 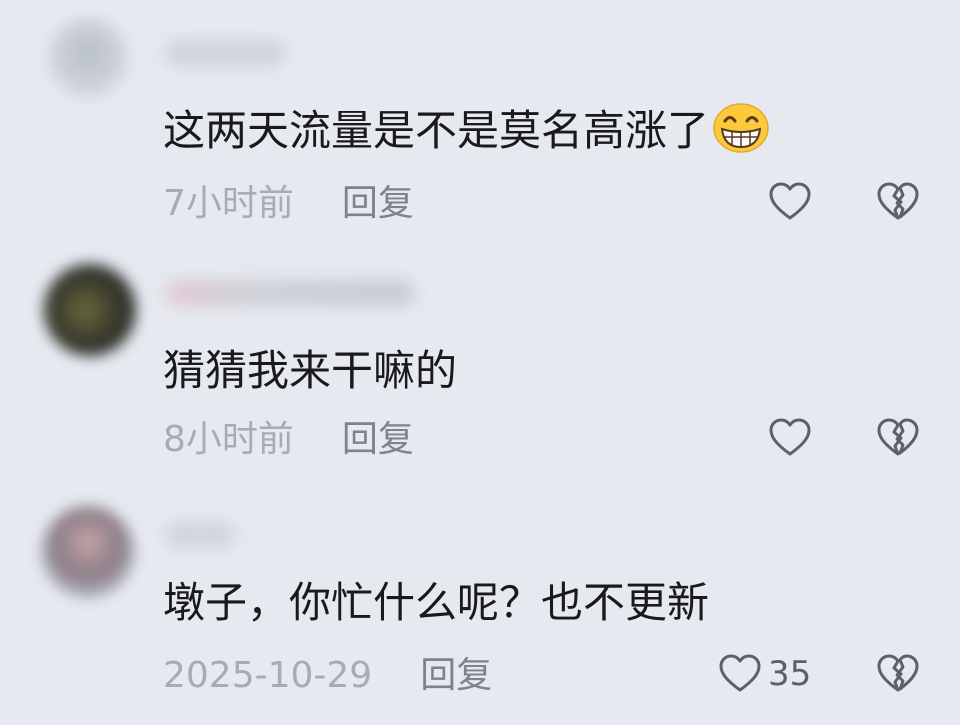 I want to click on comment-meta: 2025-10-29 回复, so click(x=327, y=676).